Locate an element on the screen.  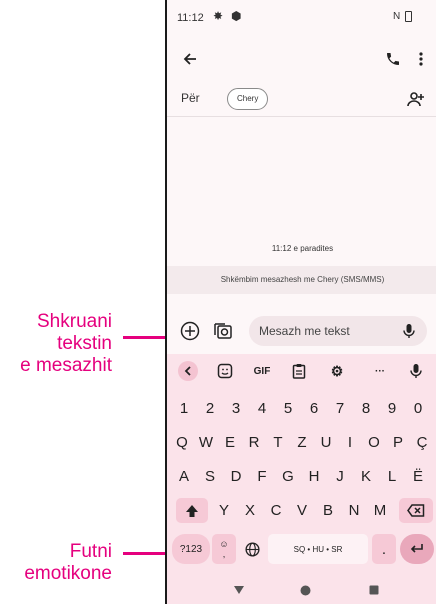
phone-call-icon is located at coordinates (393, 59).